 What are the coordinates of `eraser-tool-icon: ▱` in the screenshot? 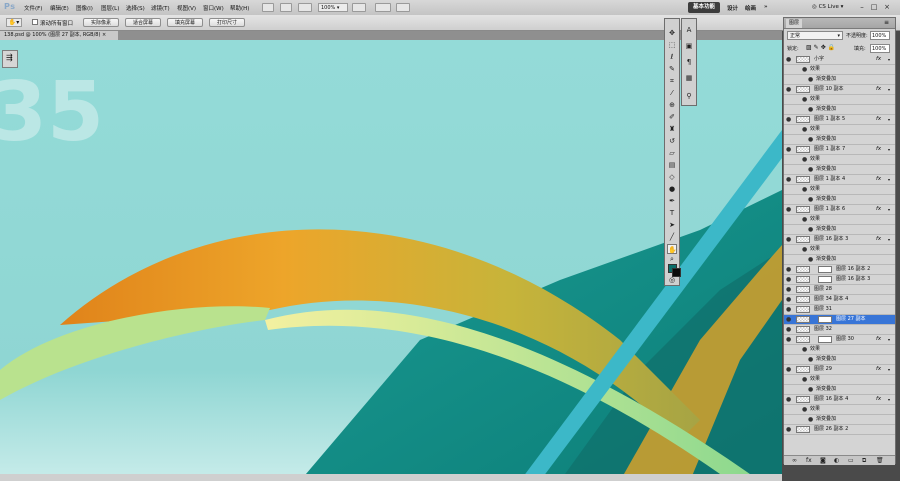 It's located at (672, 153).